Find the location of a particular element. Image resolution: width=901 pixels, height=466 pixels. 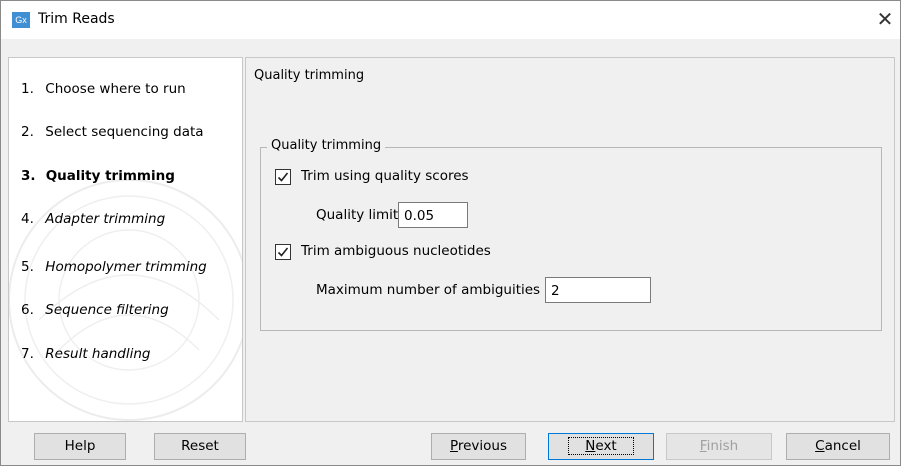

step-quality-trimming: 3. Quality trimming is located at coordinates (98, 176).